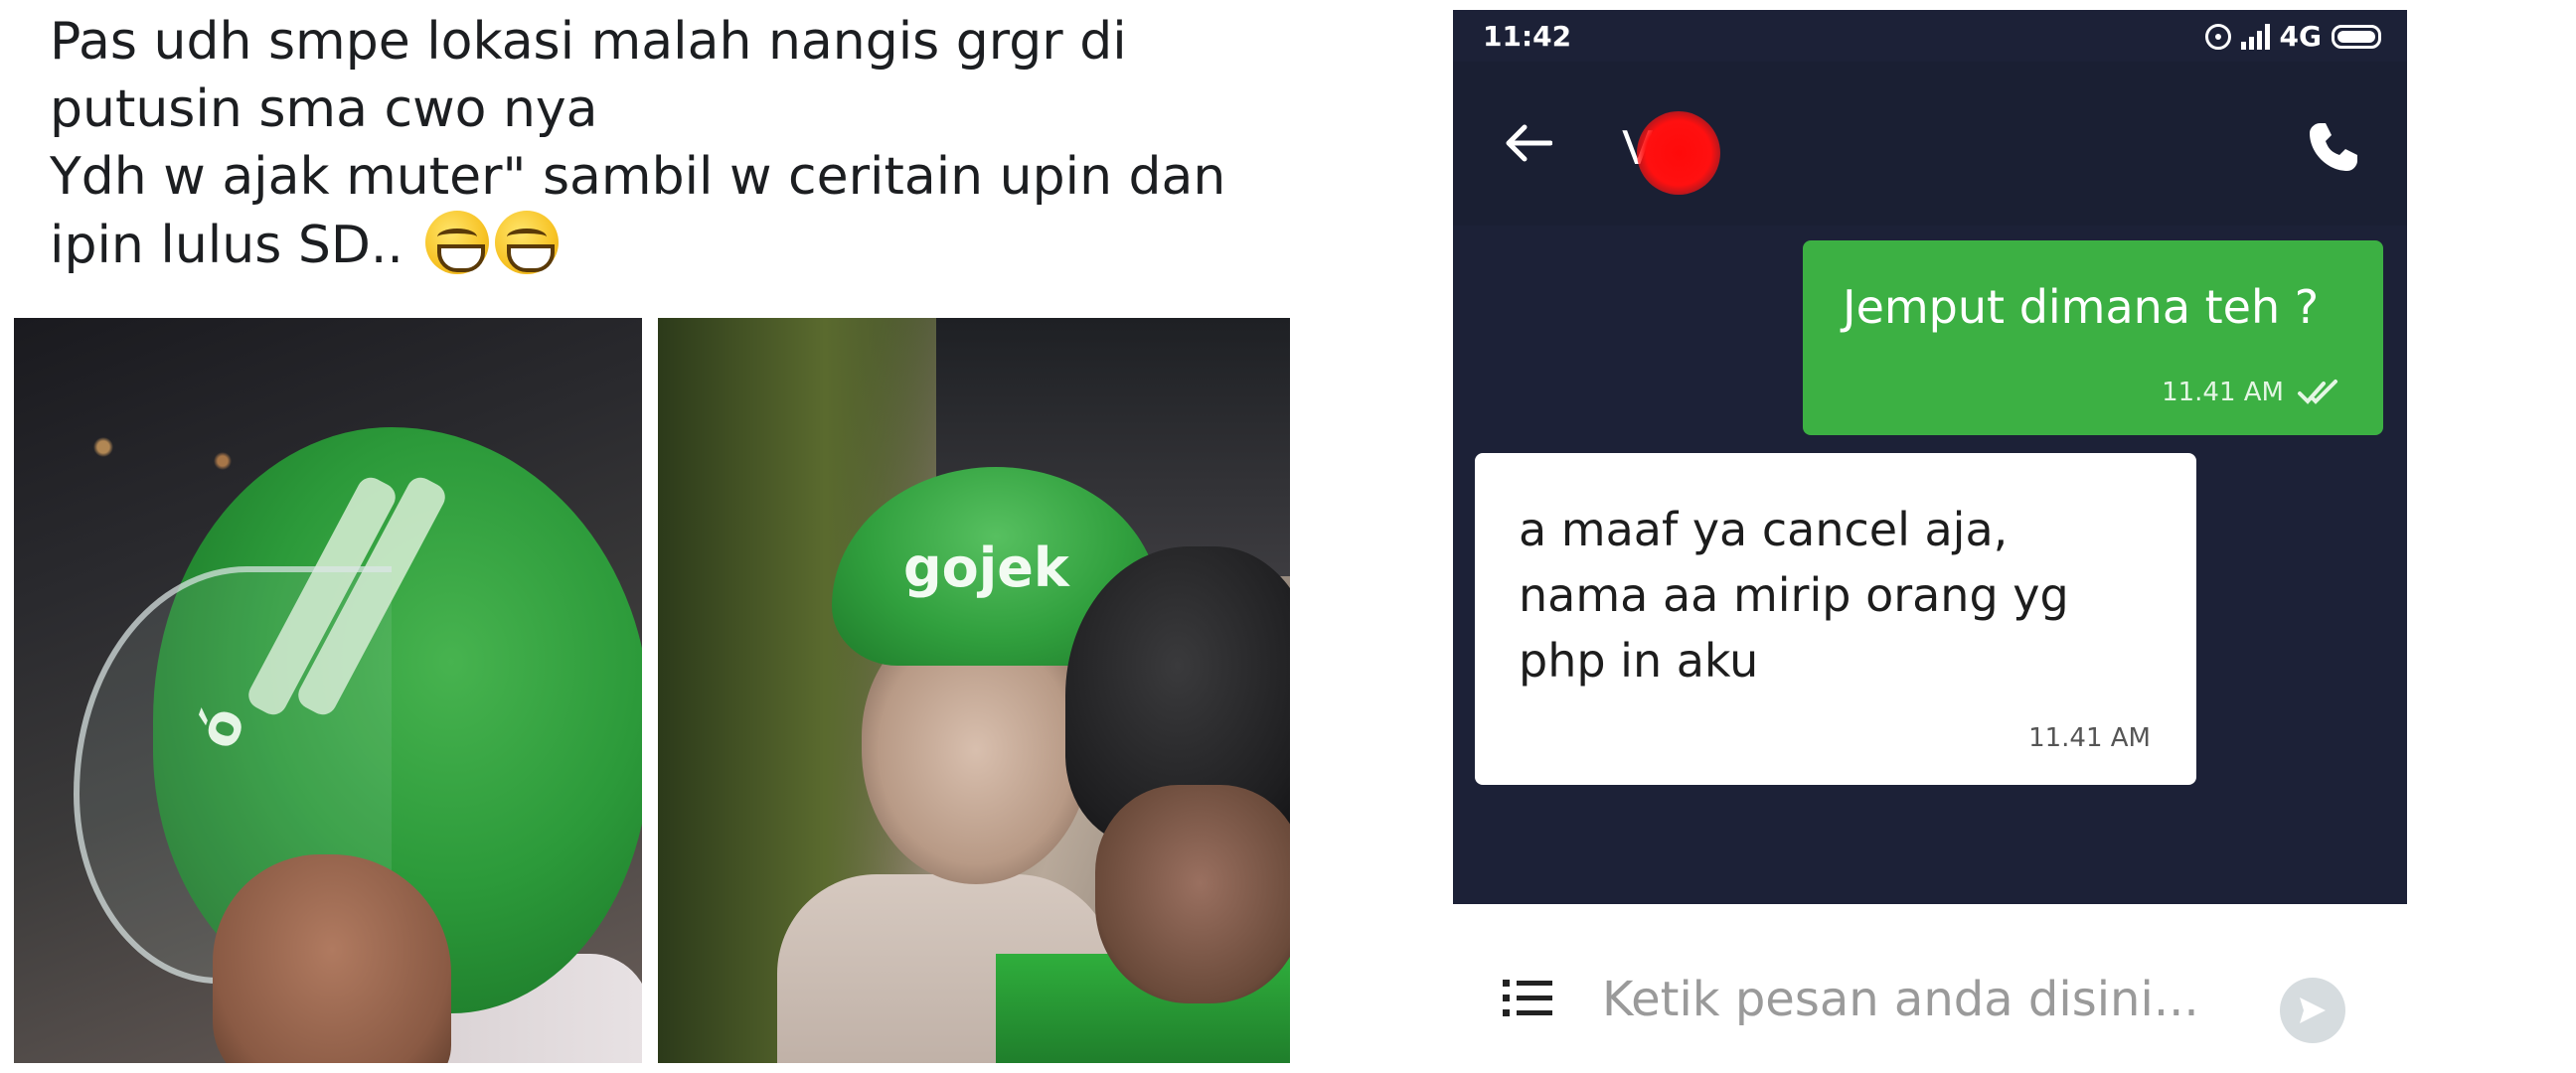 Image resolution: width=2576 pixels, height=1073 pixels. Describe the element at coordinates (1192, 894) in the screenshot. I see `driver-face` at that location.